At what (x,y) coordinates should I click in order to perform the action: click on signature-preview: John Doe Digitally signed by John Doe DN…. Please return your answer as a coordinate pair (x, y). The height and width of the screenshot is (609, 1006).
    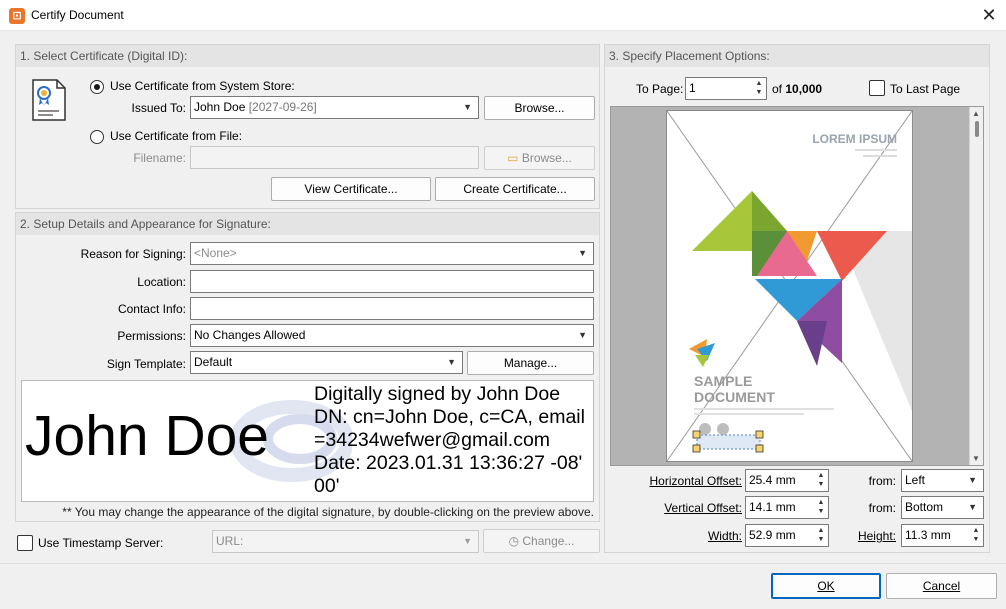
    Looking at the image, I should click on (307, 441).